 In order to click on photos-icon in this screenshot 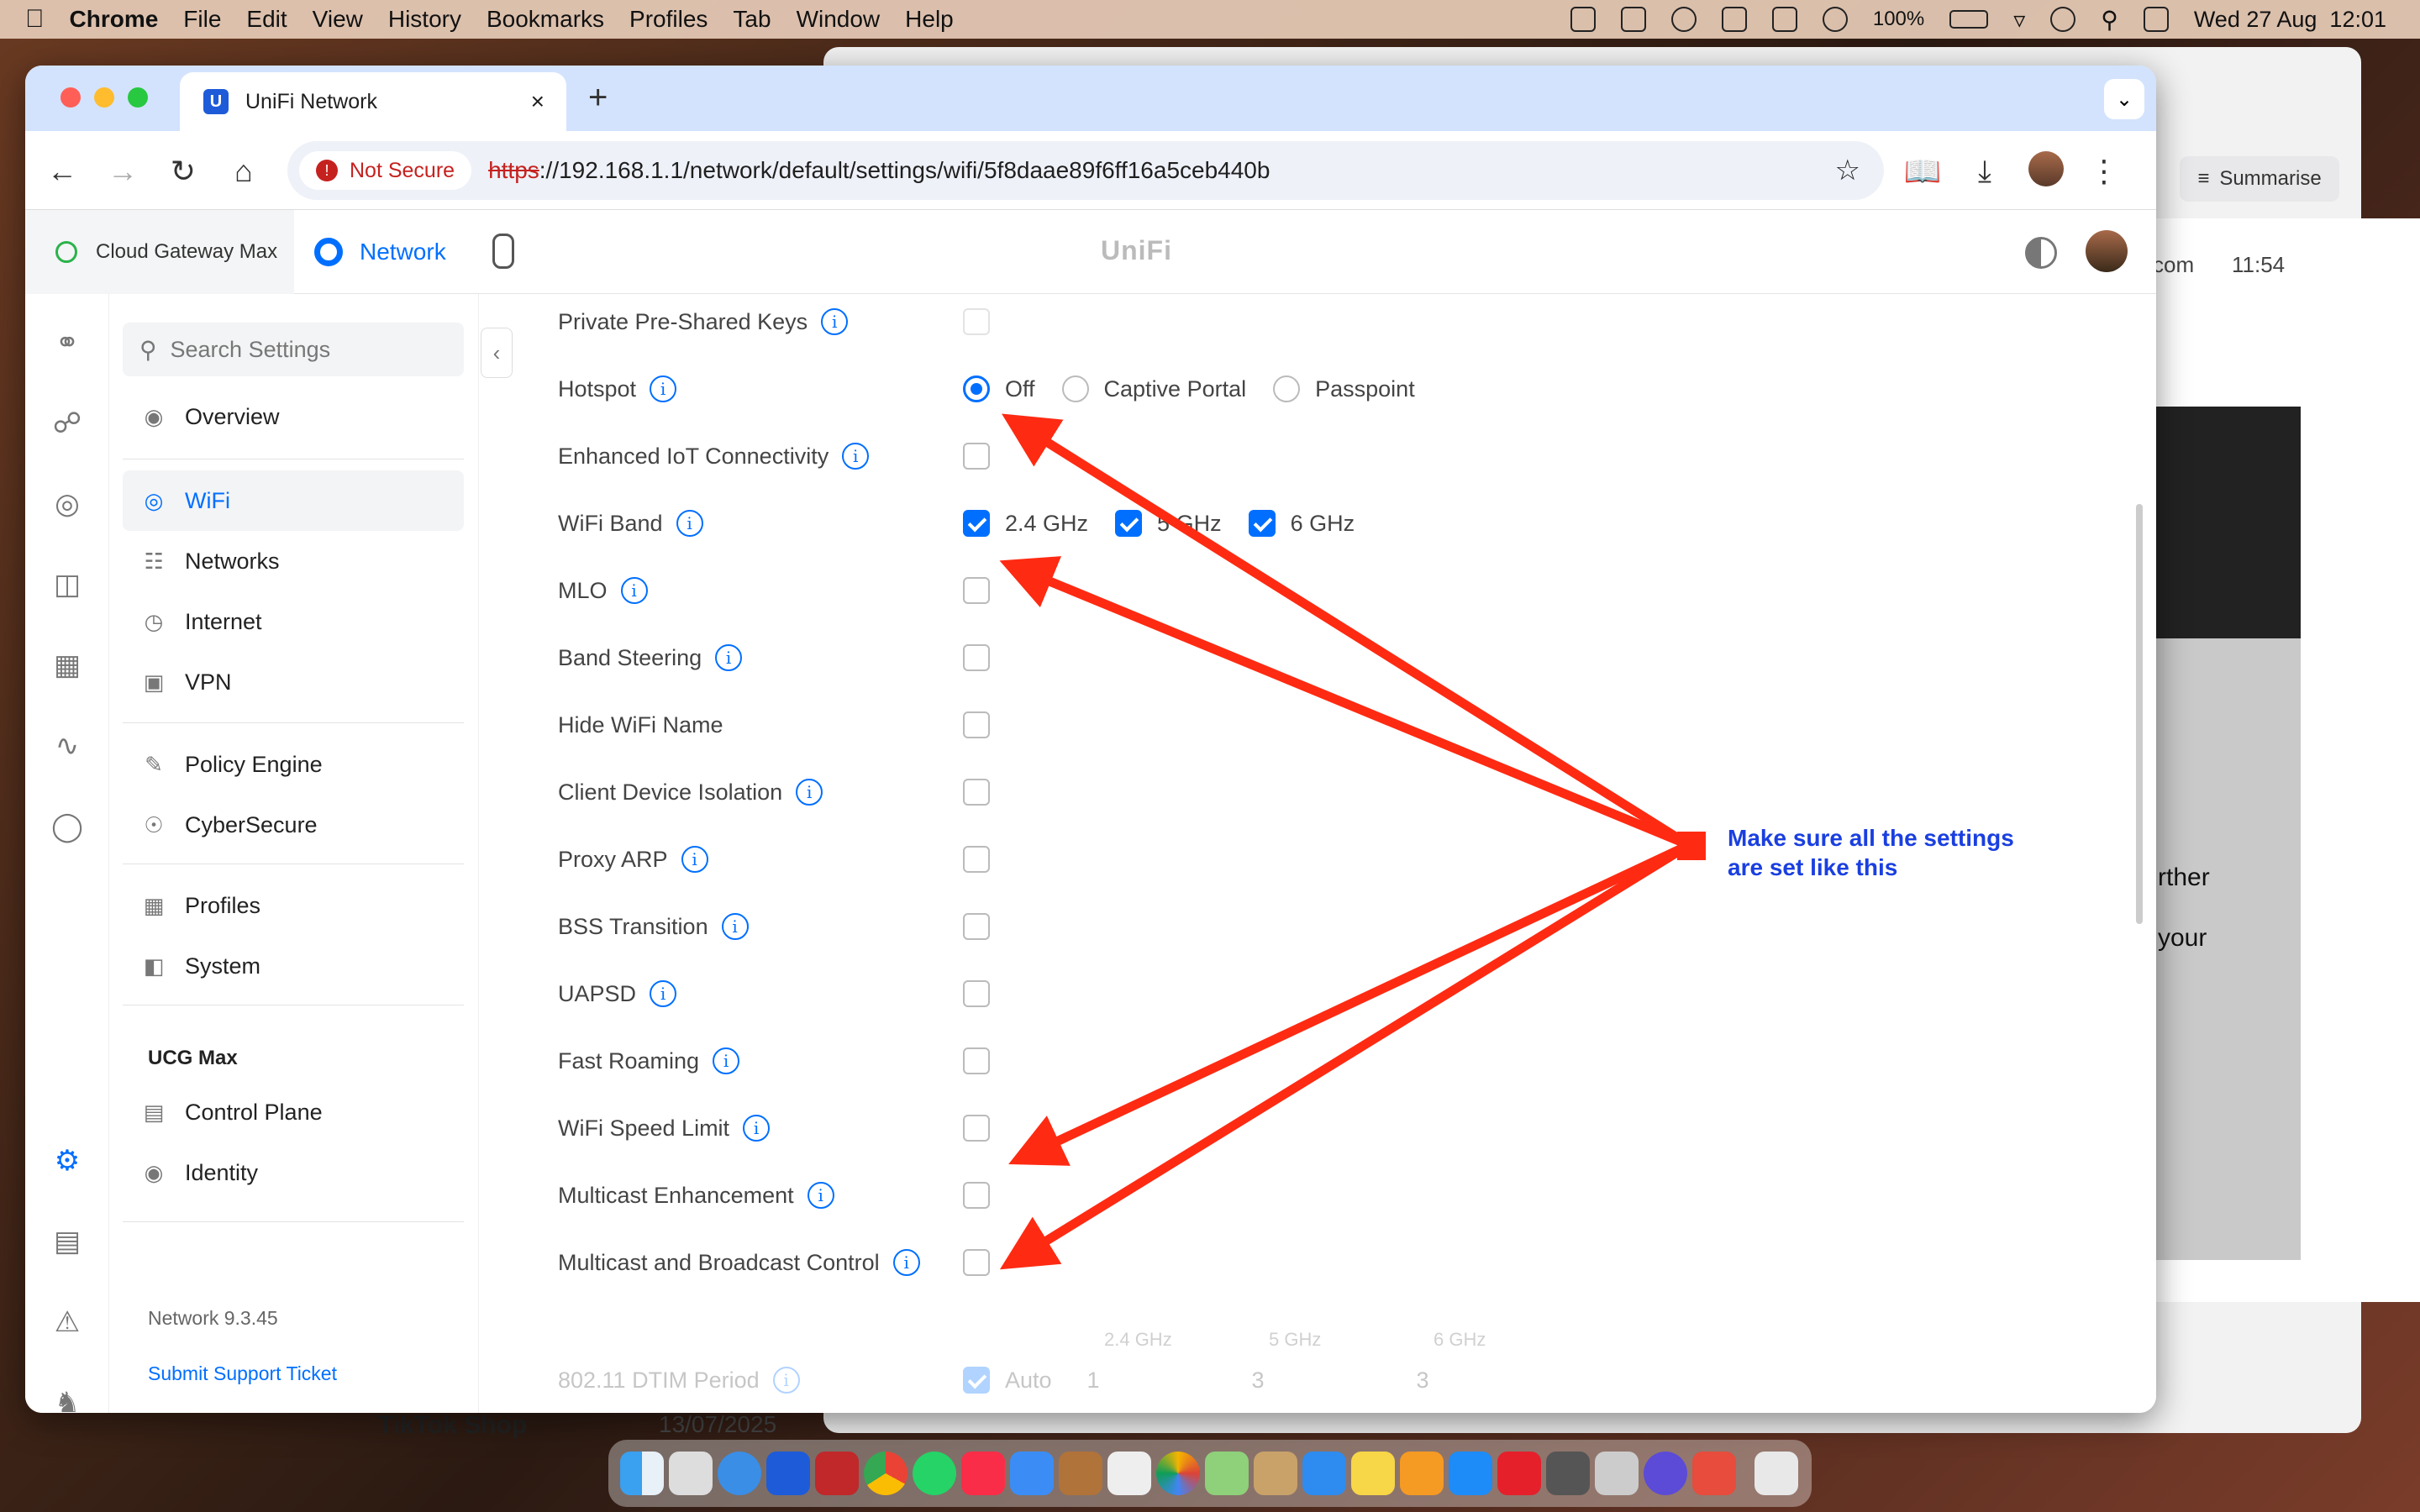, I will do `click(1178, 1473)`.